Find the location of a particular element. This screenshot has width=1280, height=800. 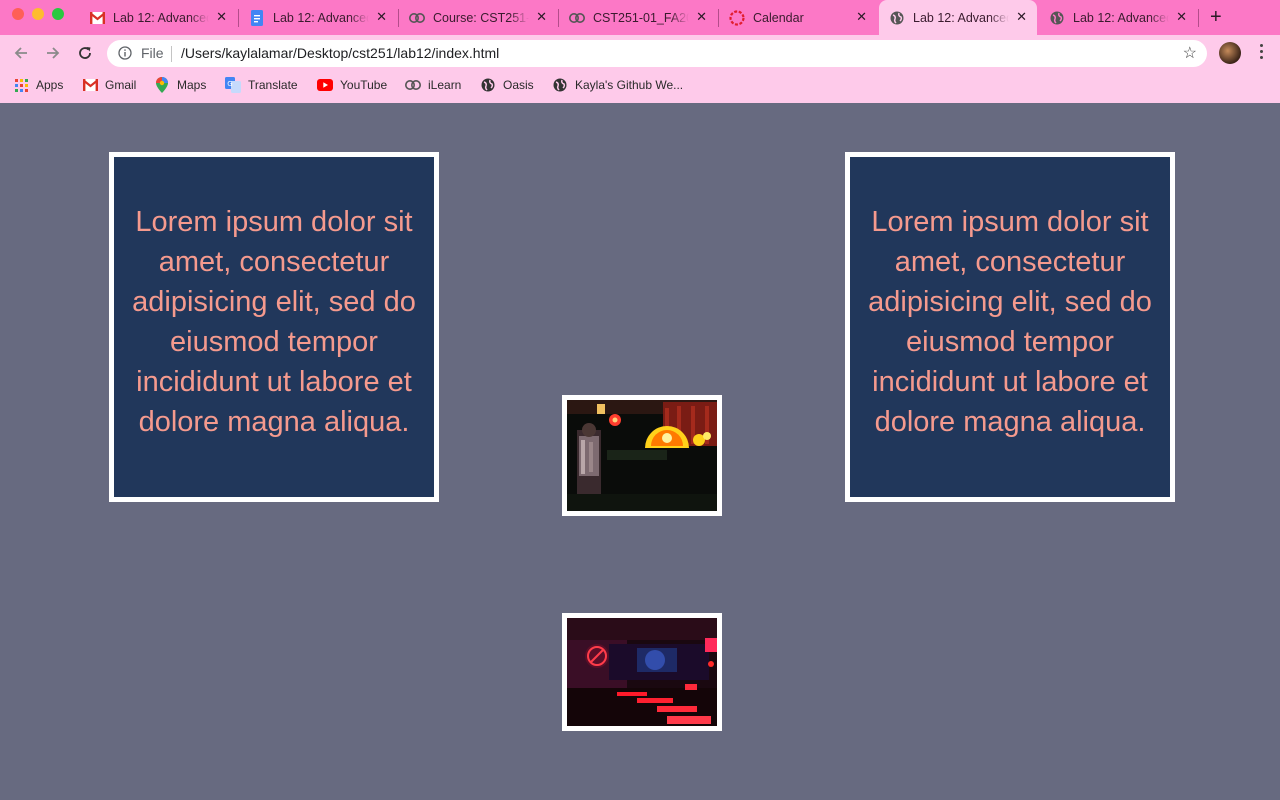

back-button is located at coordinates (21, 53).